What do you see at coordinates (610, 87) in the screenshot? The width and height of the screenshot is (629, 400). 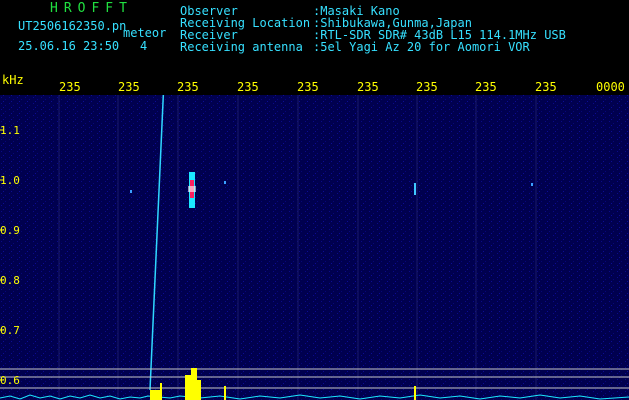 I see `time-tick-label: 0000` at bounding box center [610, 87].